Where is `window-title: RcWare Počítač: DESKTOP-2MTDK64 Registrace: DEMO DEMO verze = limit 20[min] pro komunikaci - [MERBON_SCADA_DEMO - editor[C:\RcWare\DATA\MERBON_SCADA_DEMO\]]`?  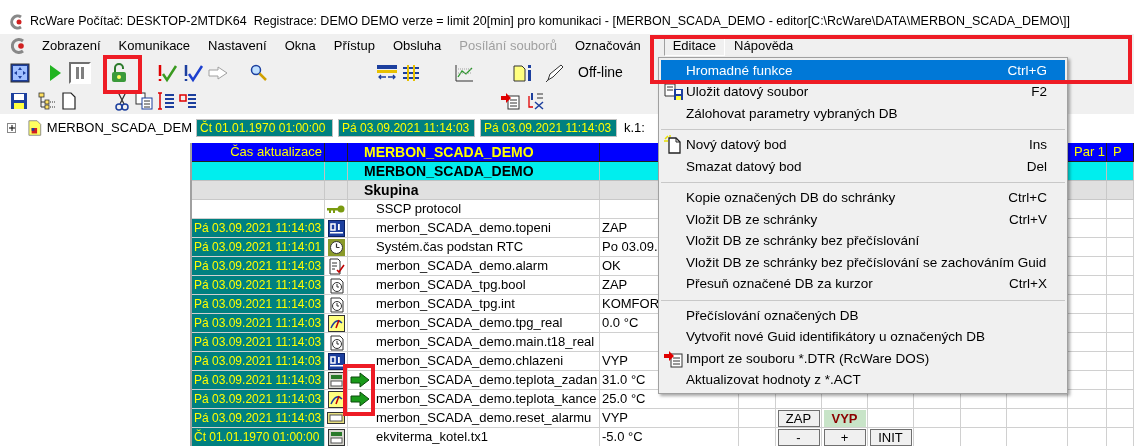 window-title: RcWare Počítač: DESKTOP-2MTDK64 Registrace: DEMO DEMO verze = limit 20[min] pro komunikaci - [MERBON_SCADA_DEMO - editor[C:\RcWare\DATA\MERBON_SCADA_DEMO\]] is located at coordinates (550, 22).